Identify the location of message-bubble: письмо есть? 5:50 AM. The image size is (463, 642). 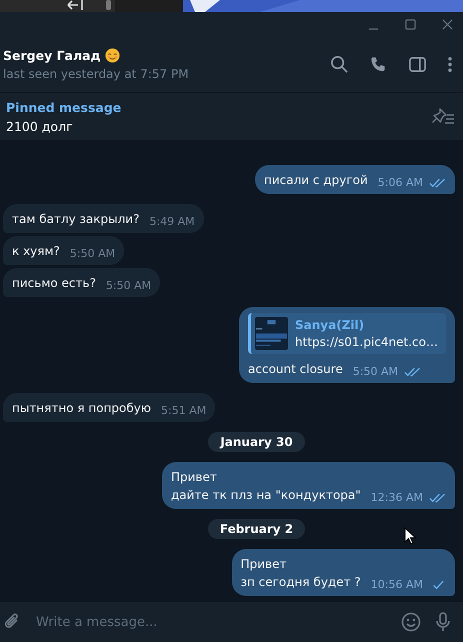
(81, 282).